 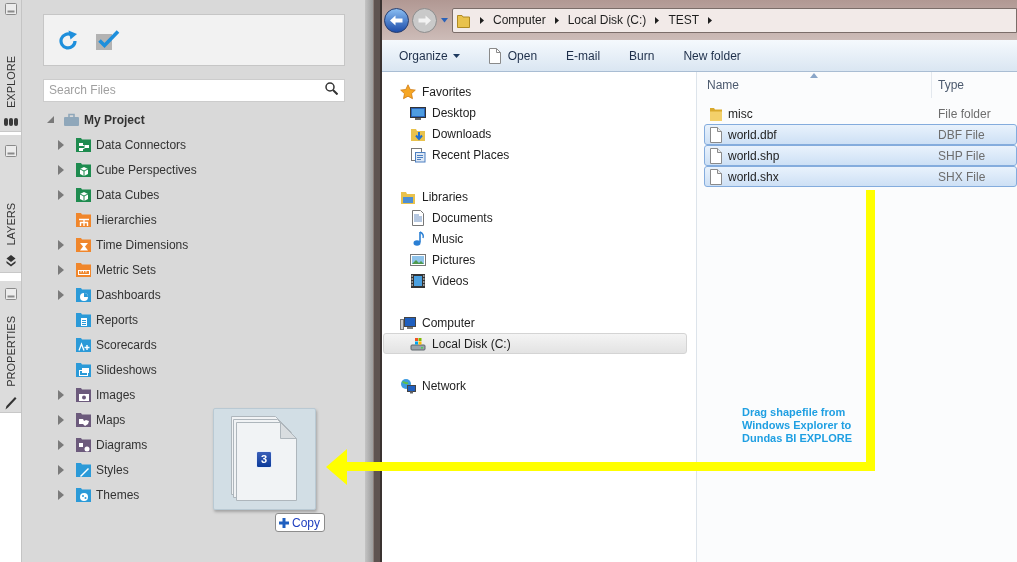 I want to click on side-tab: PROPERTIES, so click(x=10, y=347).